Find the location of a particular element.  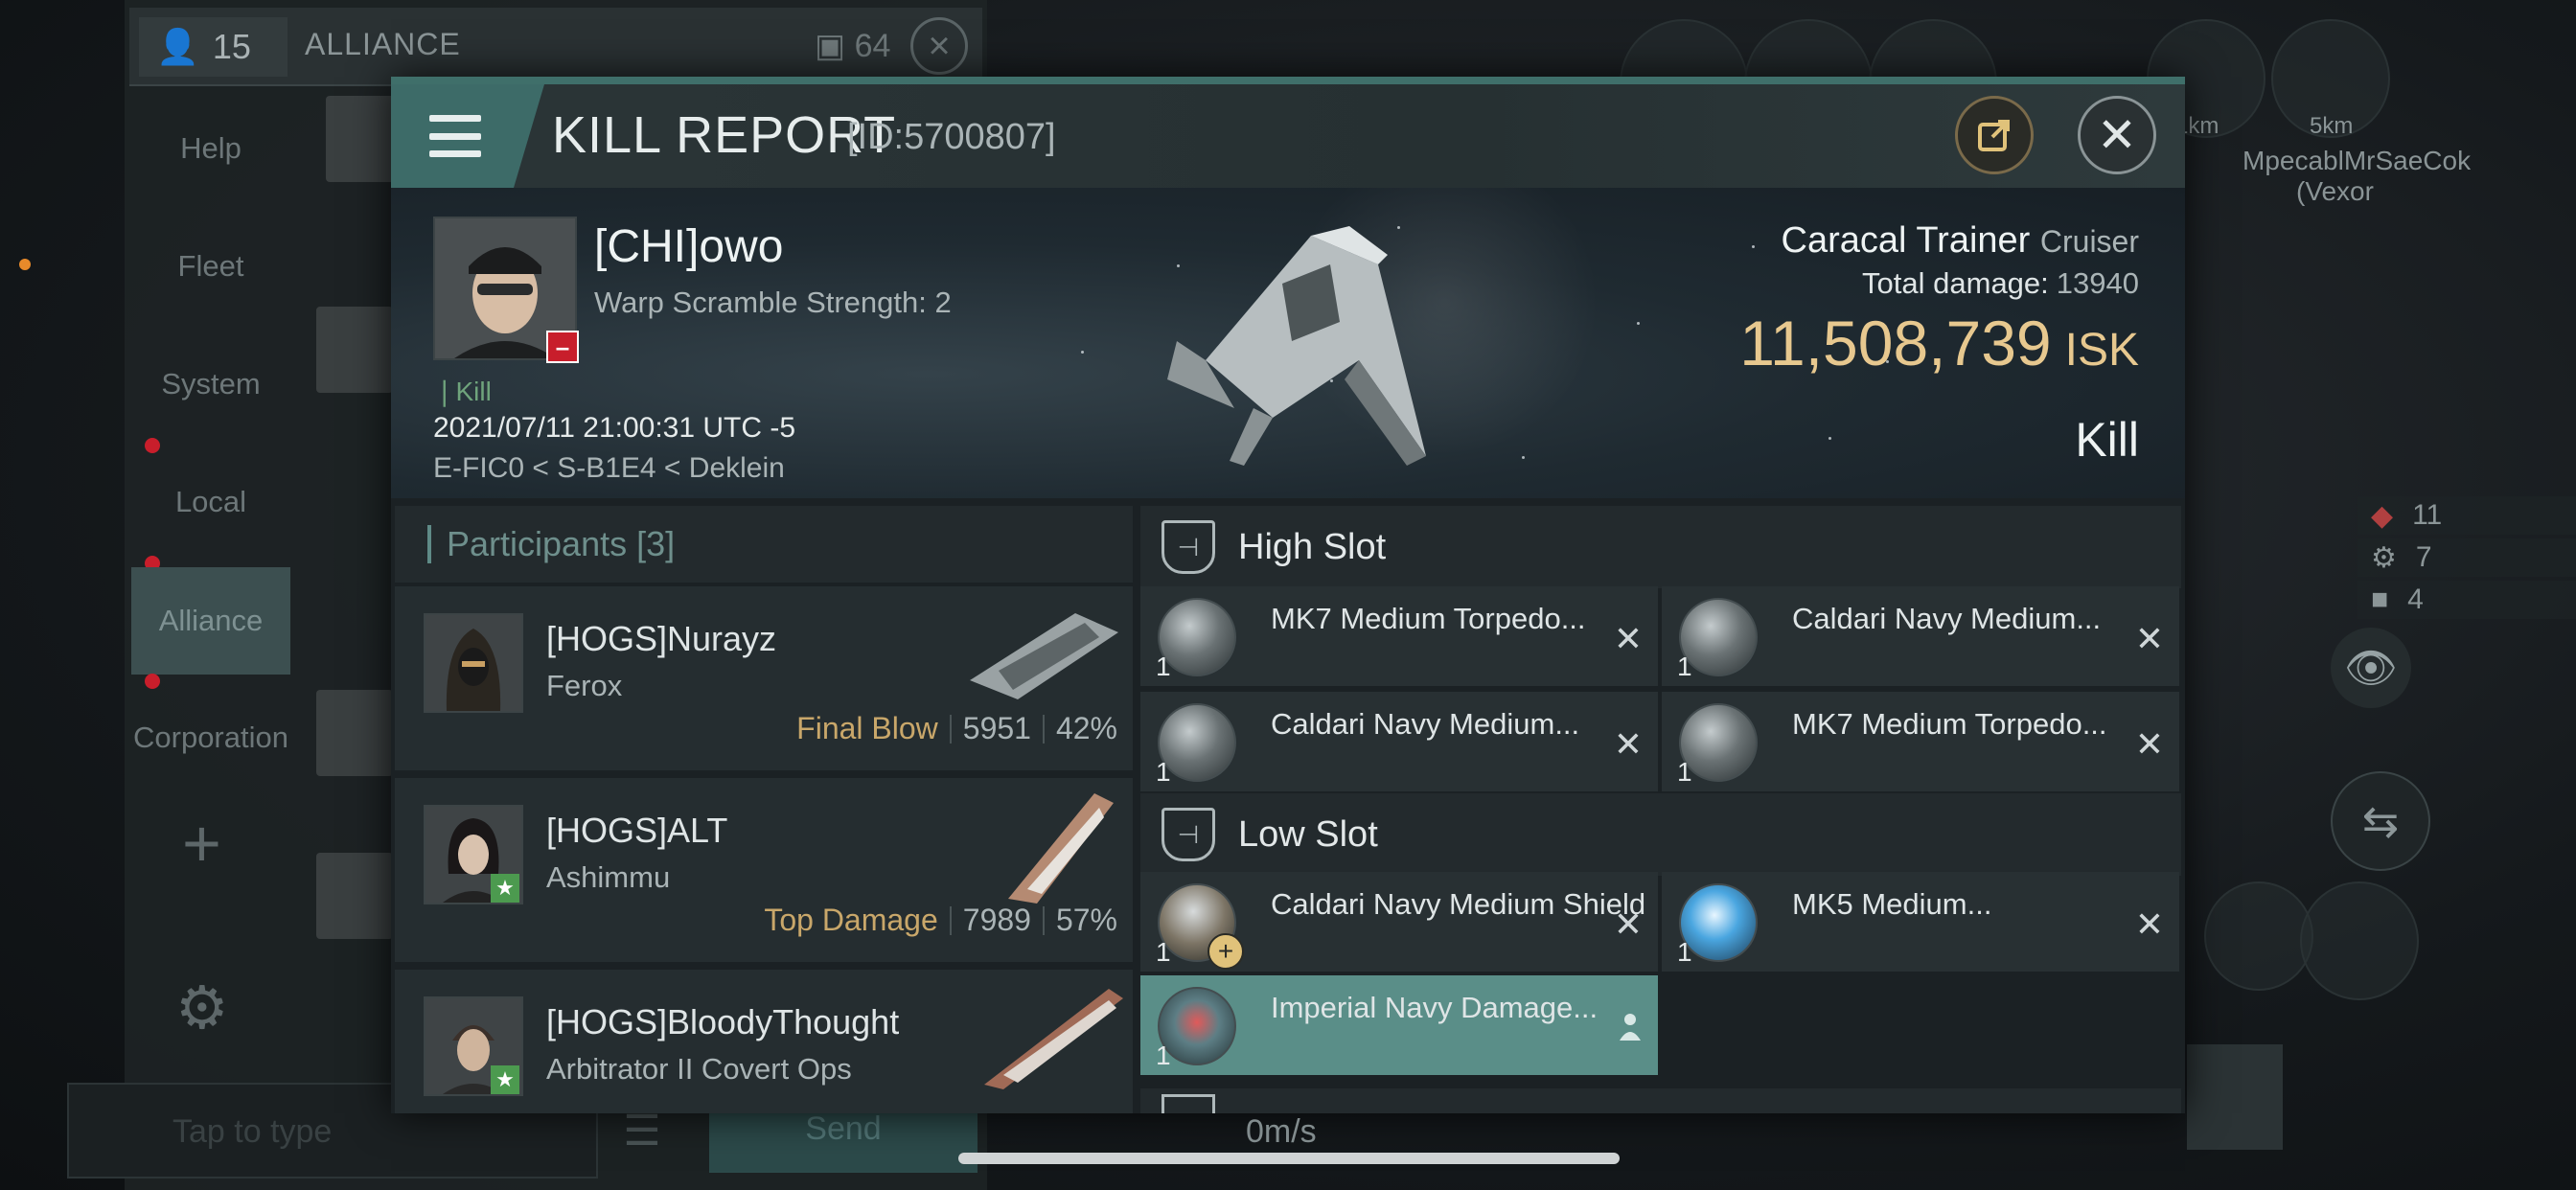

module-item: 1 MK5 Medium... ✕ is located at coordinates (1920, 922).